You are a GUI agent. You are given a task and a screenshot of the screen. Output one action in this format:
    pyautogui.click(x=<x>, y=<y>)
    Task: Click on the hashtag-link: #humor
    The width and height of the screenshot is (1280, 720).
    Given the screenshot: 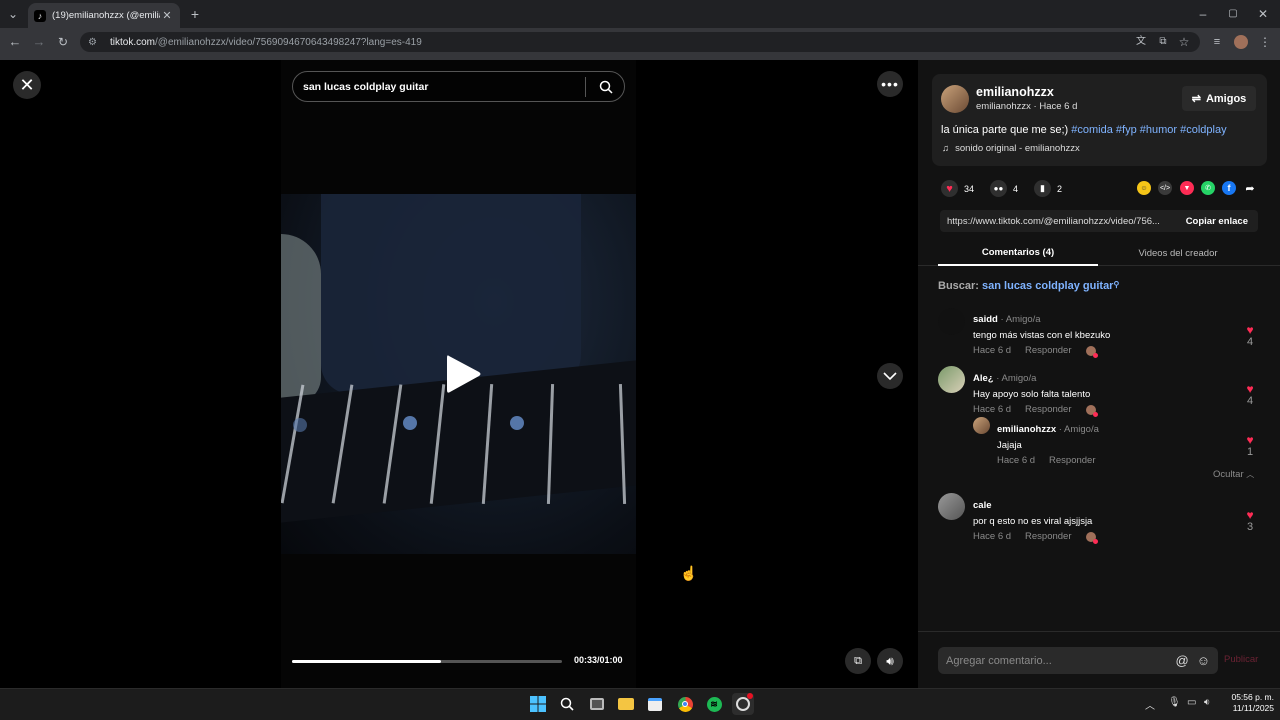 What is the action you would take?
    pyautogui.click(x=1158, y=130)
    